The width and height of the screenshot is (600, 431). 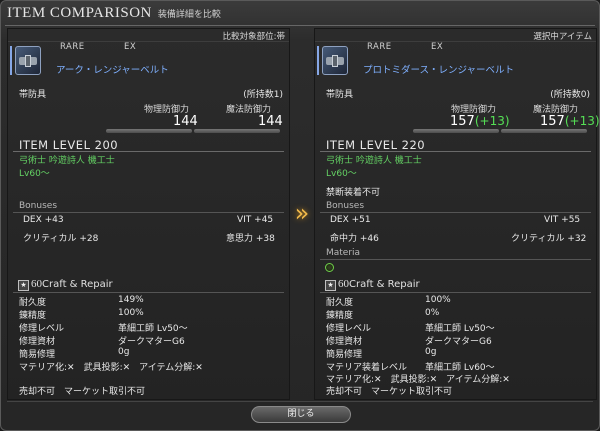 I want to click on row-value: 149%, so click(x=131, y=300).